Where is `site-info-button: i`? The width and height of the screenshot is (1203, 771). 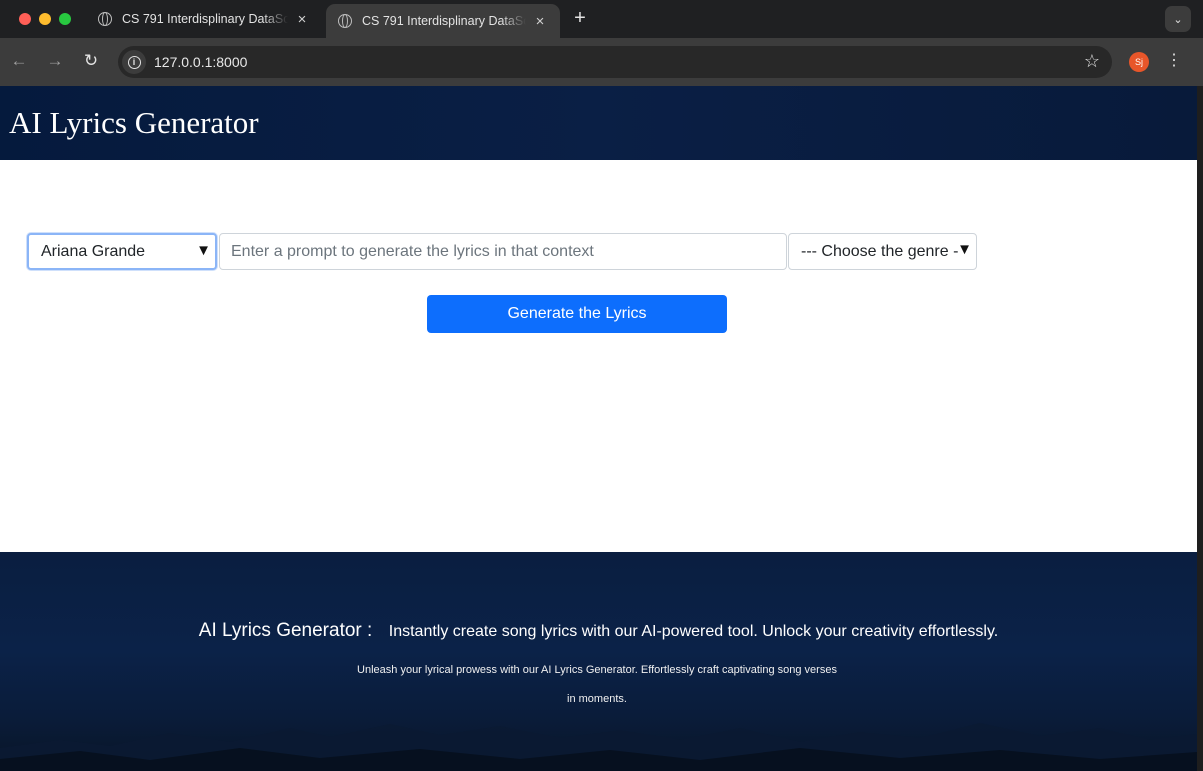
site-info-button: i is located at coordinates (134, 62).